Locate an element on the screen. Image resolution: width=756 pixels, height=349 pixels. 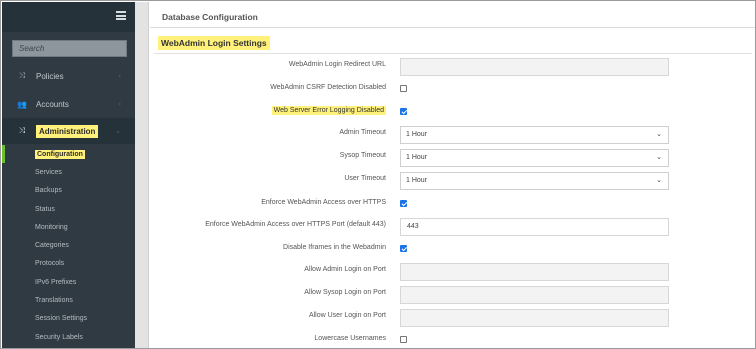
submenu-item-status: Status is located at coordinates (68, 209).